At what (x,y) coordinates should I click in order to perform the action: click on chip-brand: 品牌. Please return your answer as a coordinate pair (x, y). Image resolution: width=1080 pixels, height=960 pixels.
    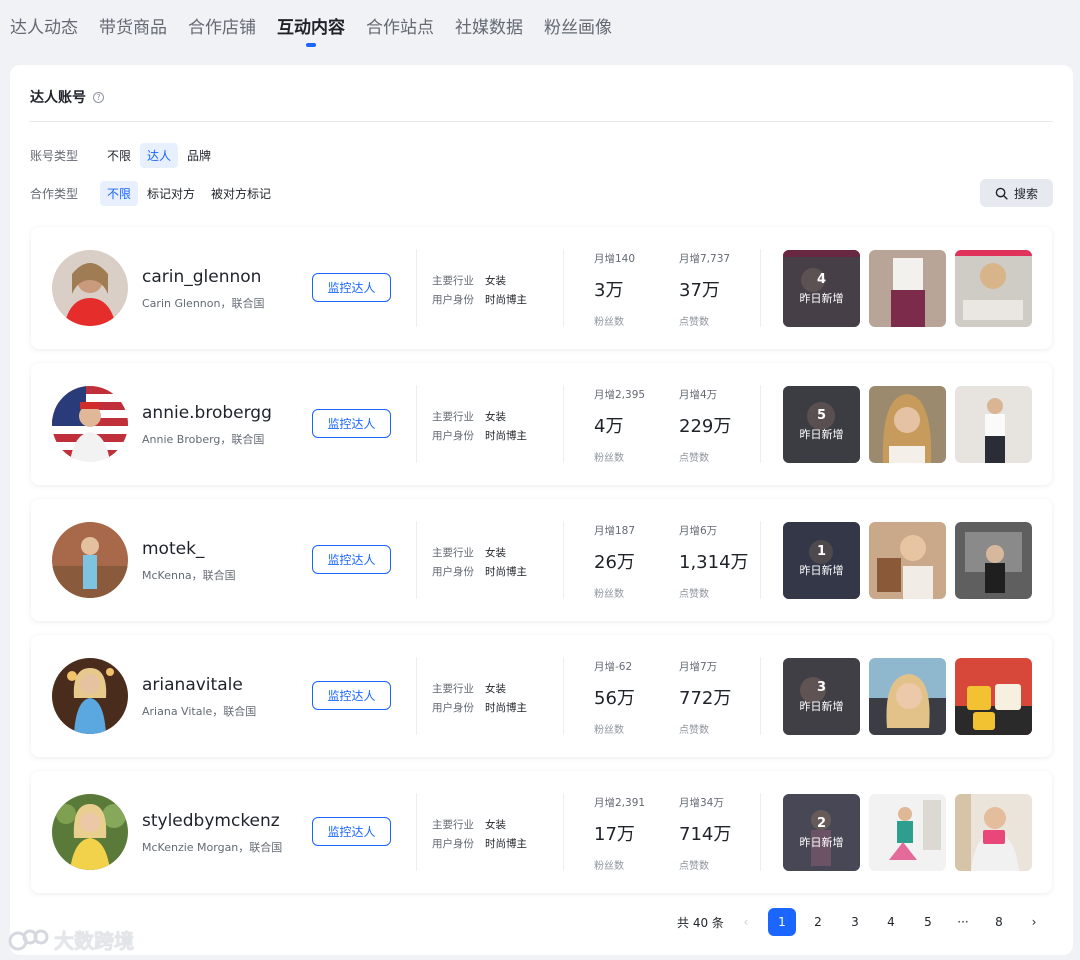
    Looking at the image, I should click on (199, 155).